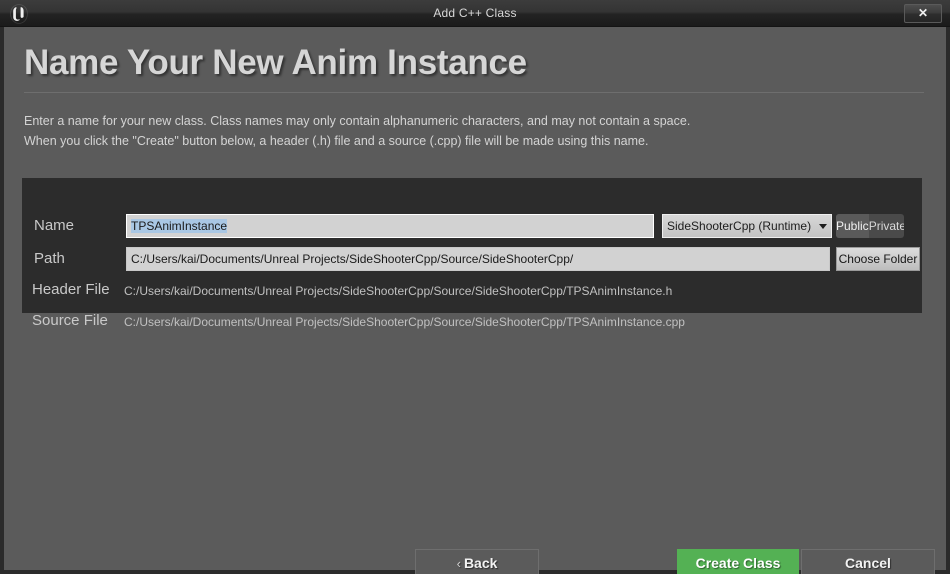 This screenshot has width=950, height=574. What do you see at coordinates (868, 561) in the screenshot?
I see `cancel-button: Cancel` at bounding box center [868, 561].